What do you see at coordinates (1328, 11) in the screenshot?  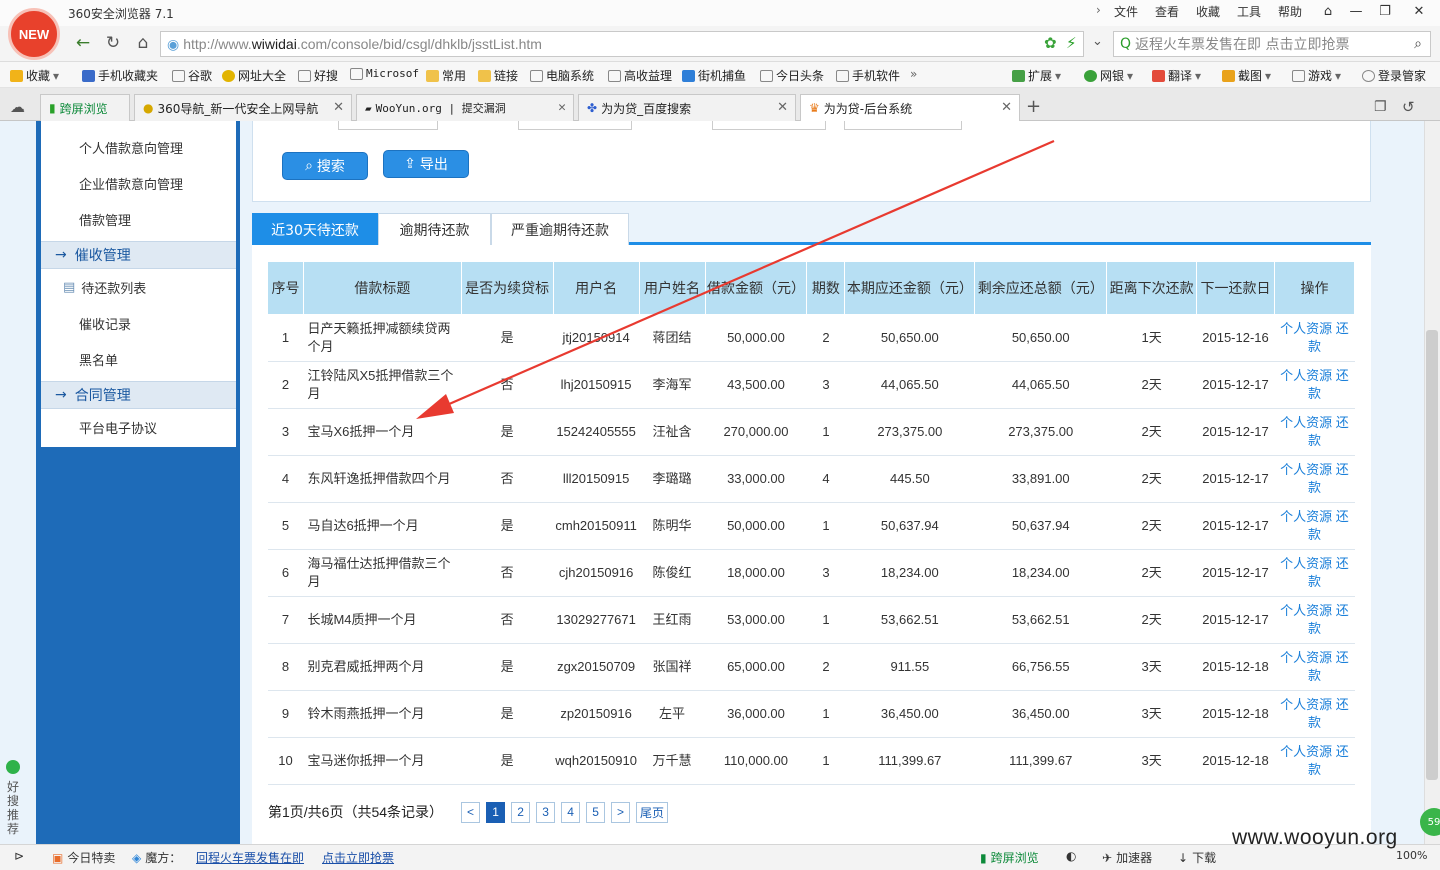 I see `skin-icon: ⌂` at bounding box center [1328, 11].